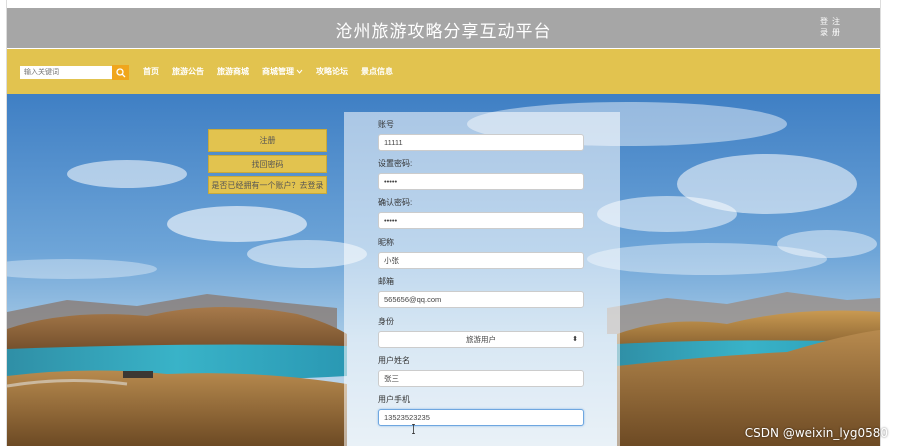 This screenshot has height=446, width=900. I want to click on identity-label: 身份, so click(386, 321).